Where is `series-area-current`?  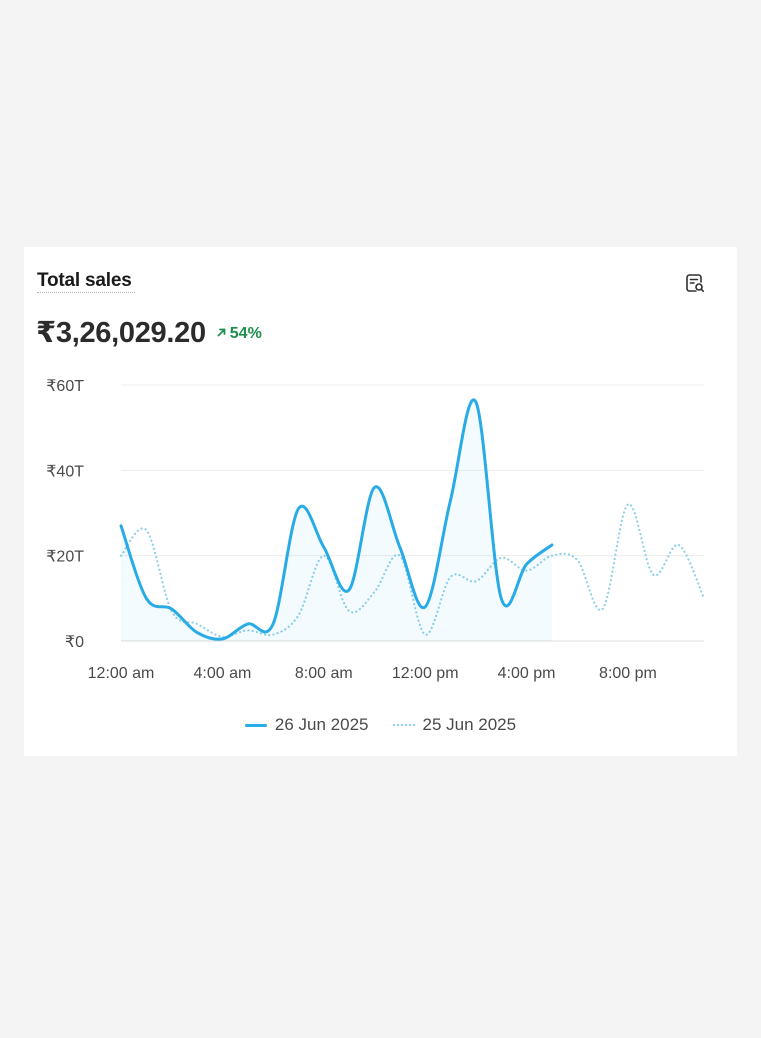 series-area-current is located at coordinates (336, 520).